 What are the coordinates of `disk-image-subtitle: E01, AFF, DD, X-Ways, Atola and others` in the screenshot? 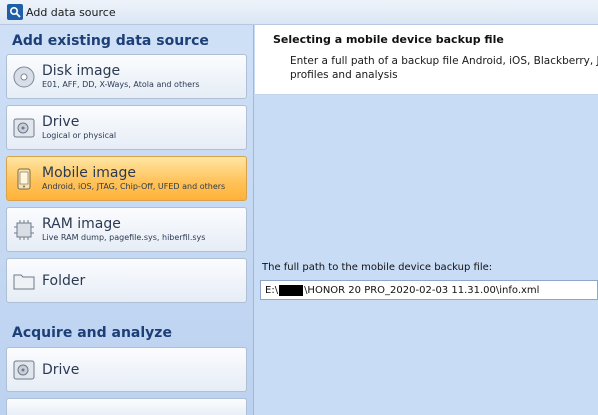 It's located at (121, 84).